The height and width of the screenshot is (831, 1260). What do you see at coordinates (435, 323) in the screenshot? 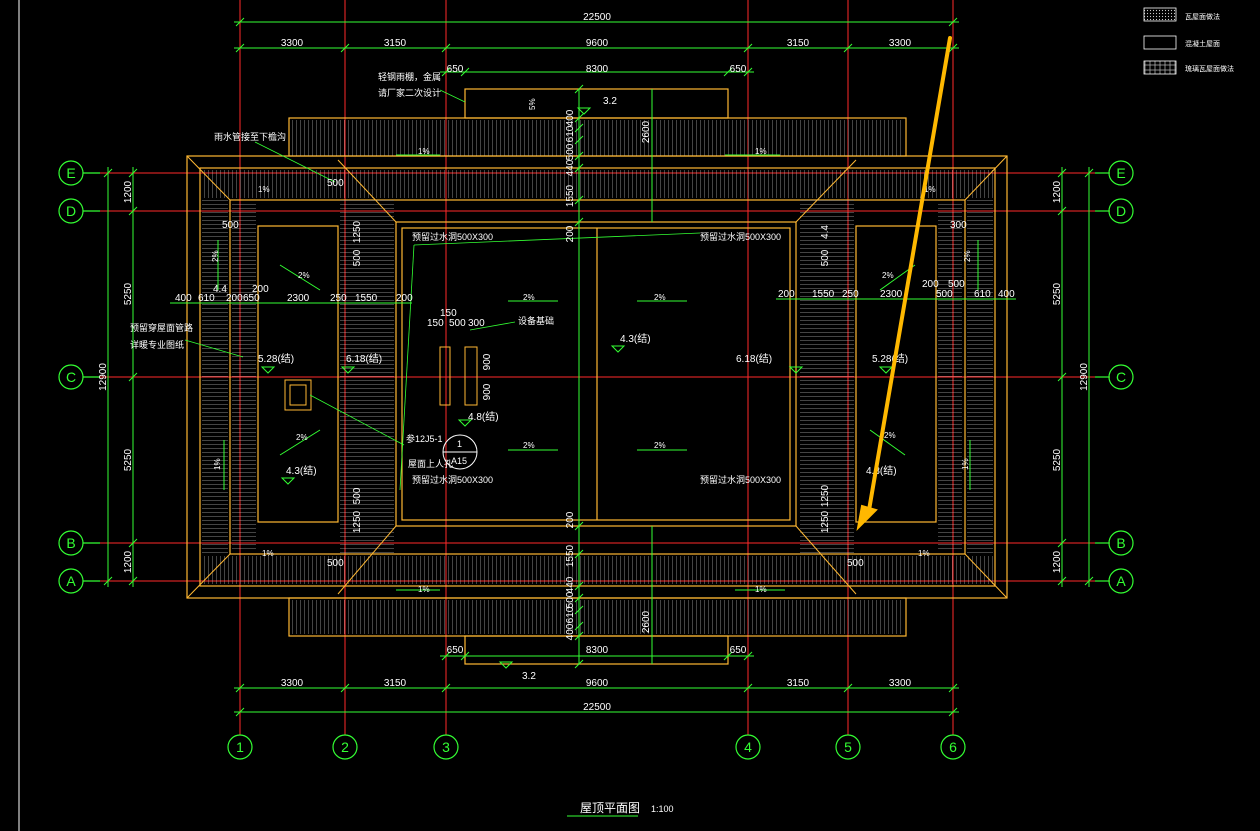
I see `dim-150-b: 150` at bounding box center [435, 323].